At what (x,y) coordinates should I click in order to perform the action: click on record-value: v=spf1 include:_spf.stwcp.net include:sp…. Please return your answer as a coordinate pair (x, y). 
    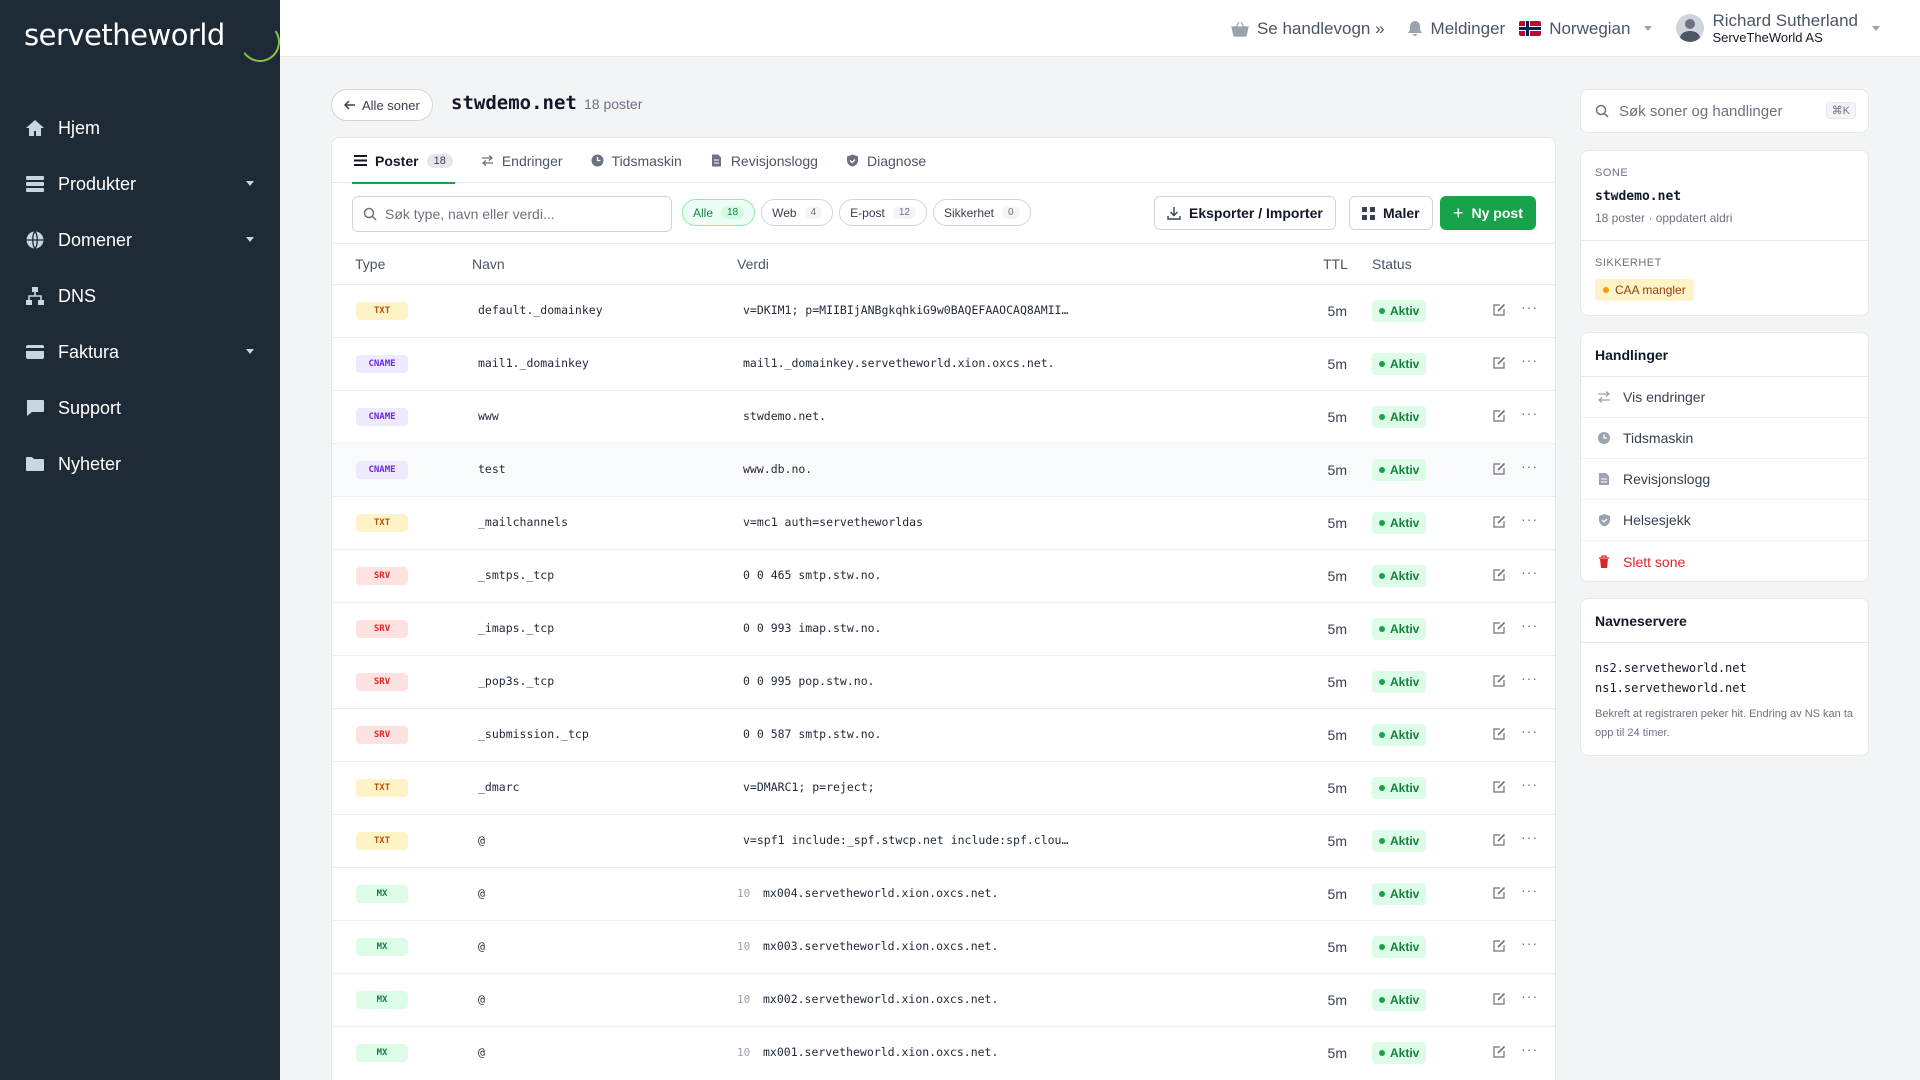
    Looking at the image, I should click on (906, 840).